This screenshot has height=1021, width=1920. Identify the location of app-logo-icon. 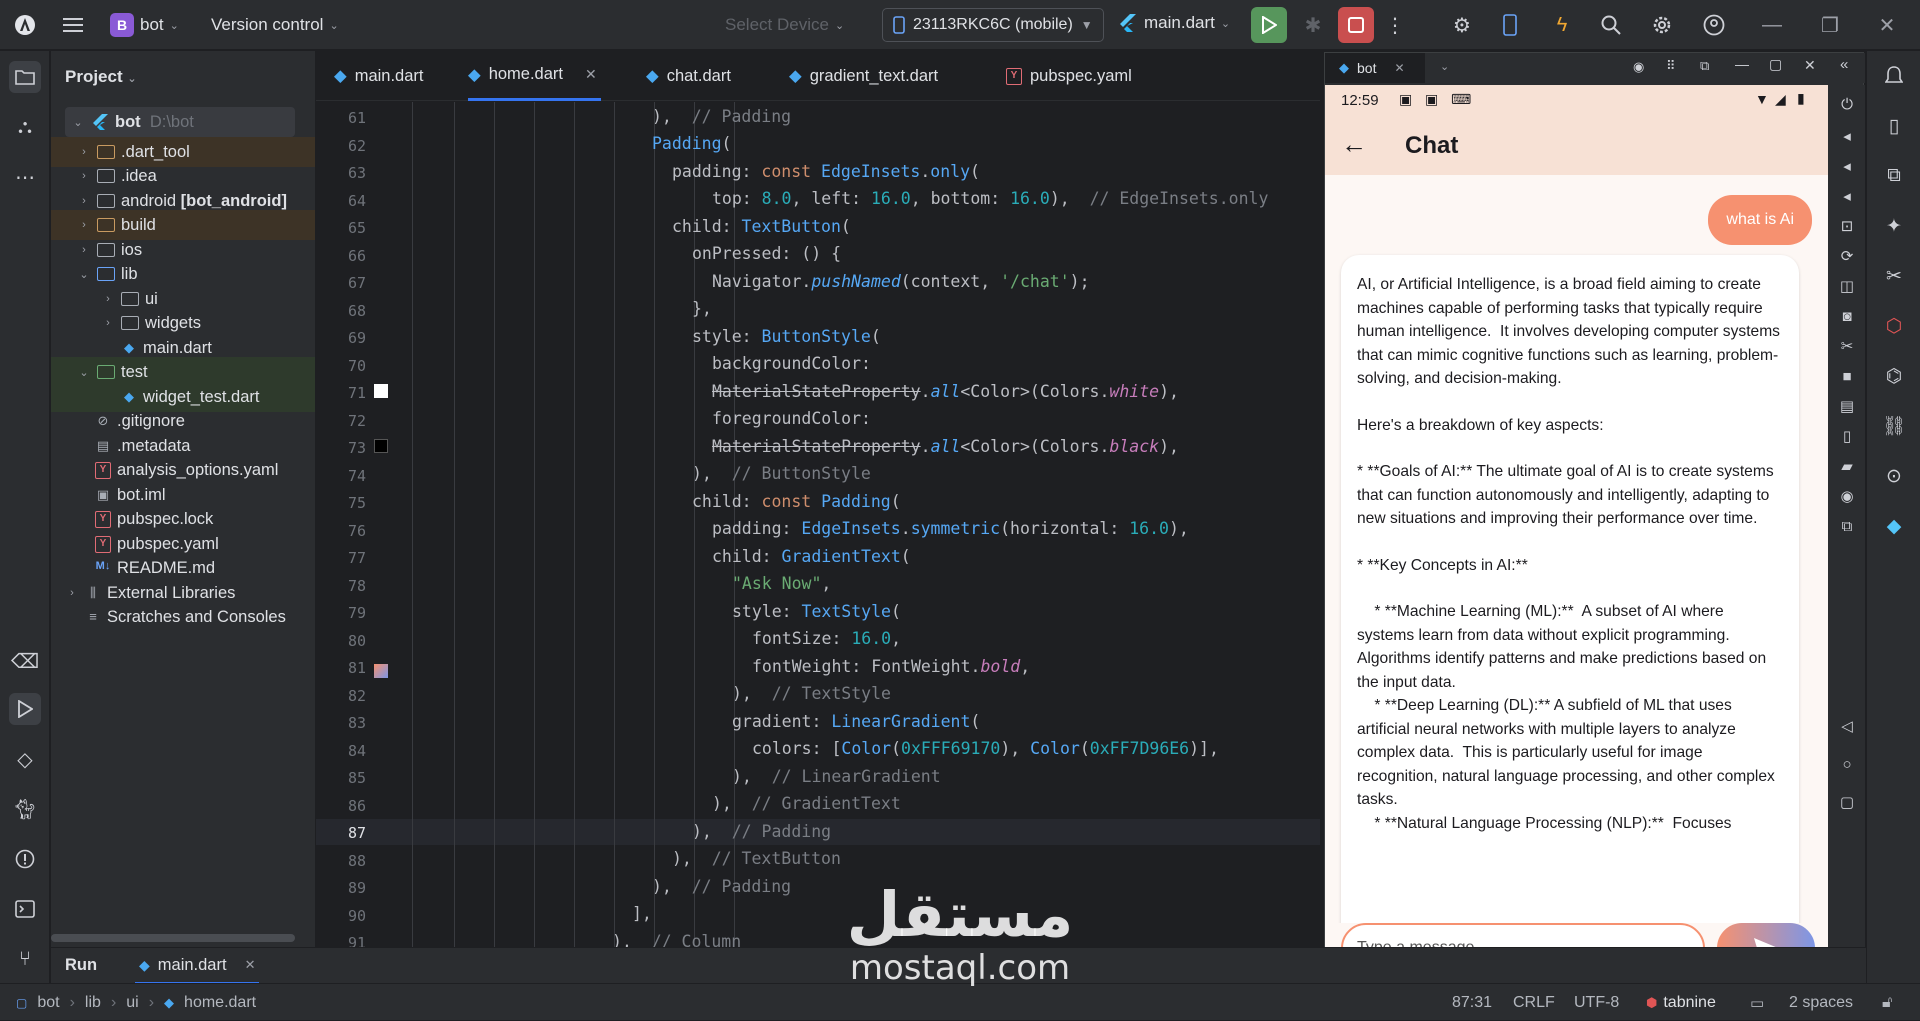
(25, 25).